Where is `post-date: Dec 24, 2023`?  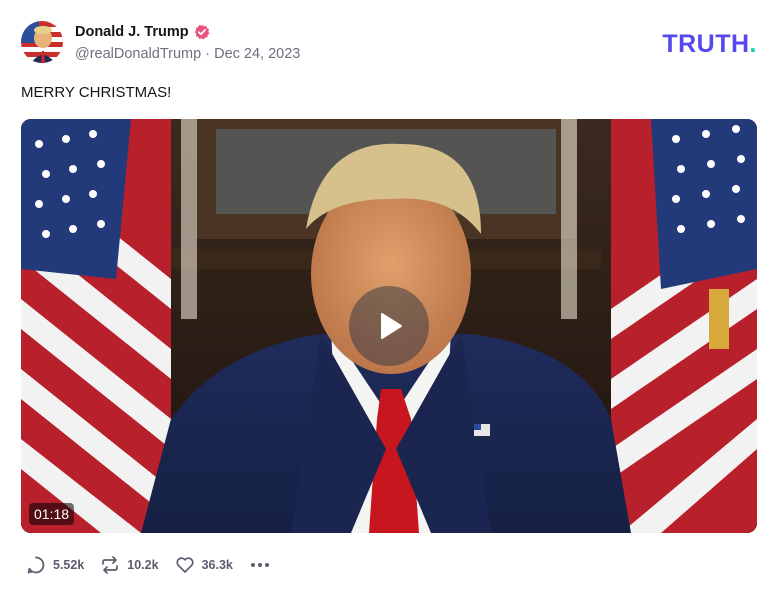
post-date: Dec 24, 2023 is located at coordinates (257, 54).